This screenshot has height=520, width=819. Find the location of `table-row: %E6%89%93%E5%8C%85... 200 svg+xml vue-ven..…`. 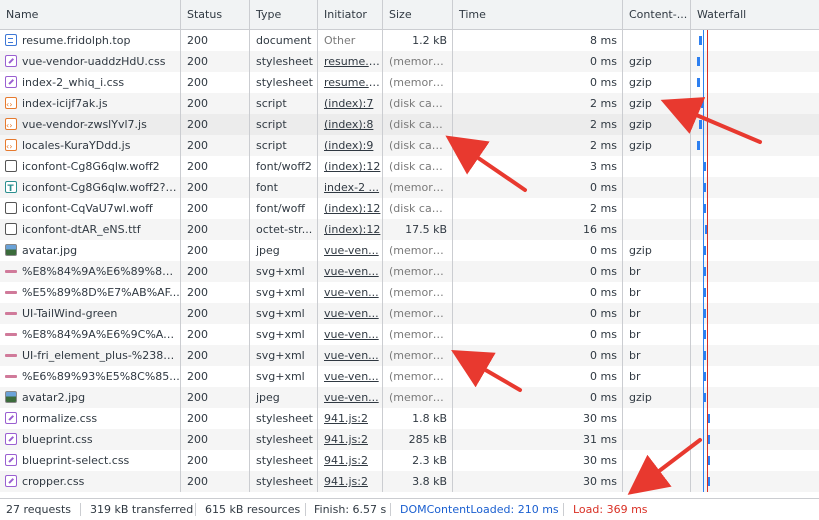

table-row: %E6%89%93%E5%8C%85... 200 svg+xml vue-ven..… is located at coordinates (409, 376).